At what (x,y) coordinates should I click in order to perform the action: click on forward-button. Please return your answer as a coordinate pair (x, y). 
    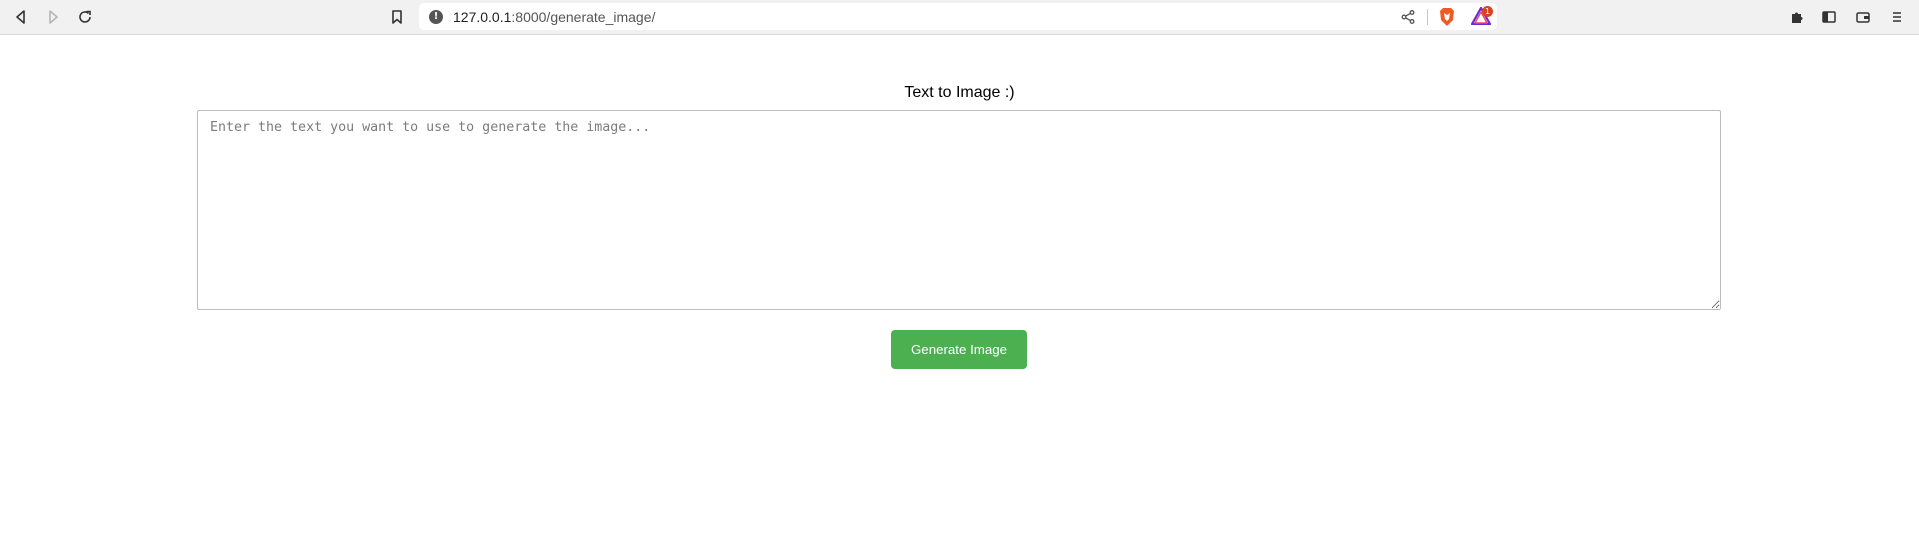
    Looking at the image, I should click on (53, 17).